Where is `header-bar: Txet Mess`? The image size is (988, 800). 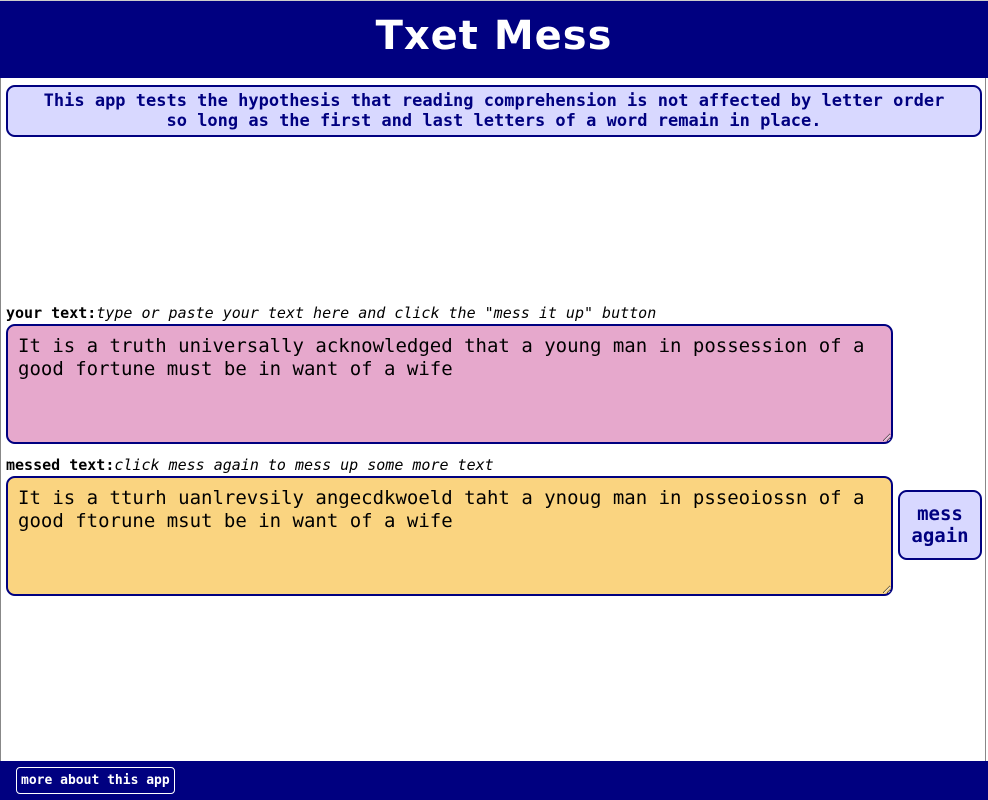
header-bar: Txet Mess is located at coordinates (494, 39).